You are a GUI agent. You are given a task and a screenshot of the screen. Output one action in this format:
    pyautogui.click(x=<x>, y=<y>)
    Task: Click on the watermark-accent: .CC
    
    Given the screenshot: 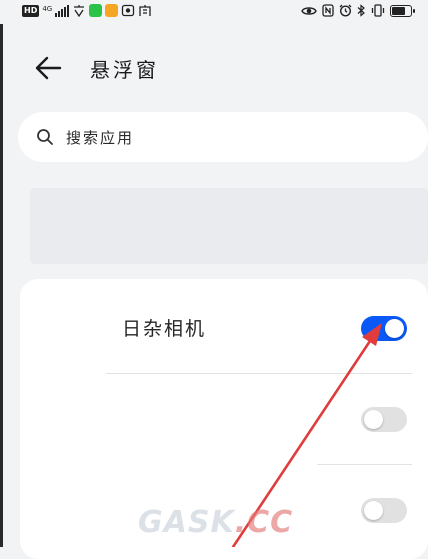 What is the action you would take?
    pyautogui.click(x=264, y=522)
    